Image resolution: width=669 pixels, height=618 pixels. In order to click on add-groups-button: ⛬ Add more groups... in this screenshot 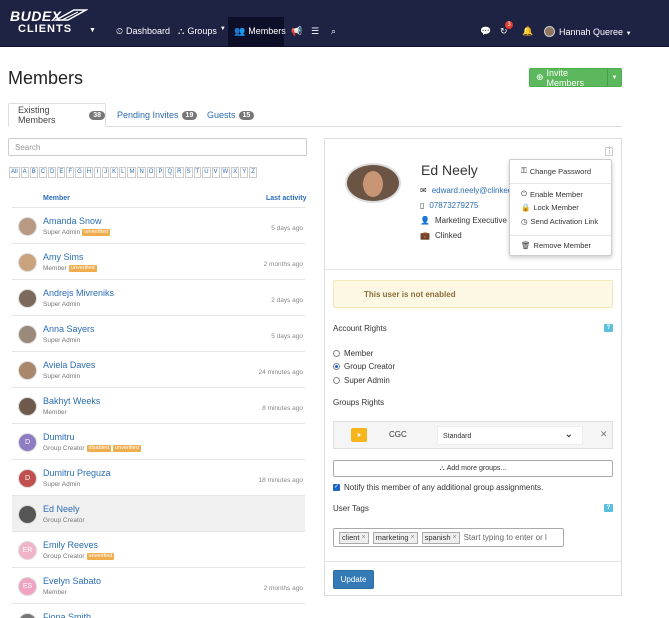, I will do `click(473, 468)`.